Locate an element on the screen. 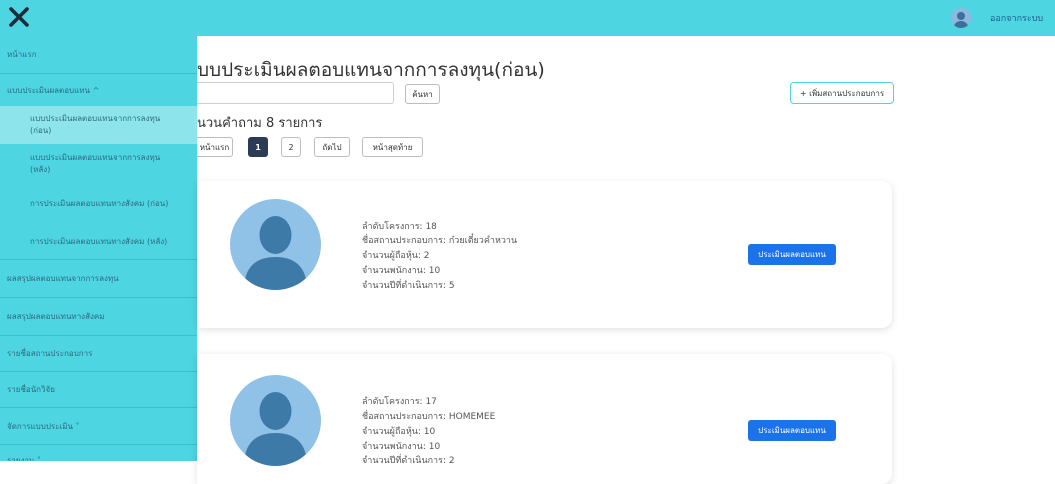  sidebar-item-researchers: รายชื่อนักวิจัย is located at coordinates (98, 390).